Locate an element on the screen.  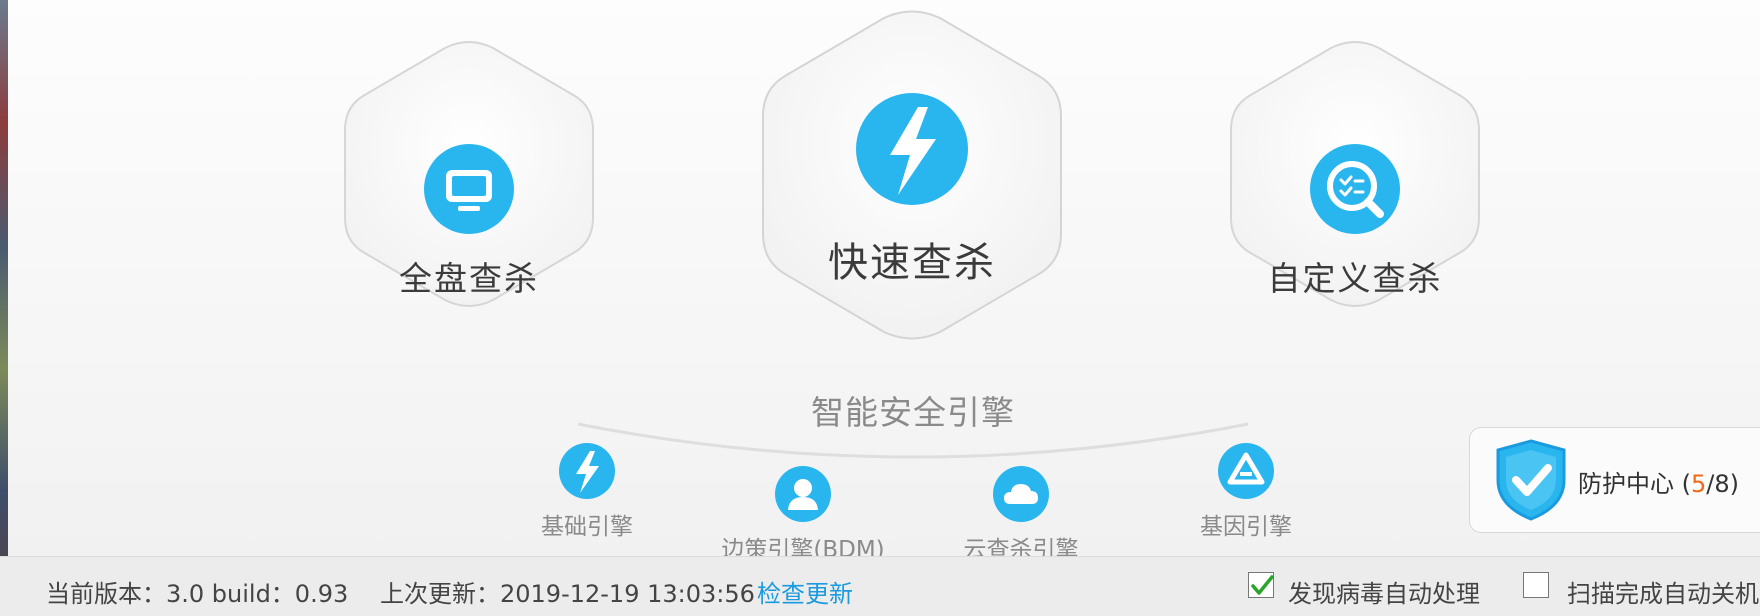
engine-gene: 基因引擎 is located at coordinates (1246, 492).